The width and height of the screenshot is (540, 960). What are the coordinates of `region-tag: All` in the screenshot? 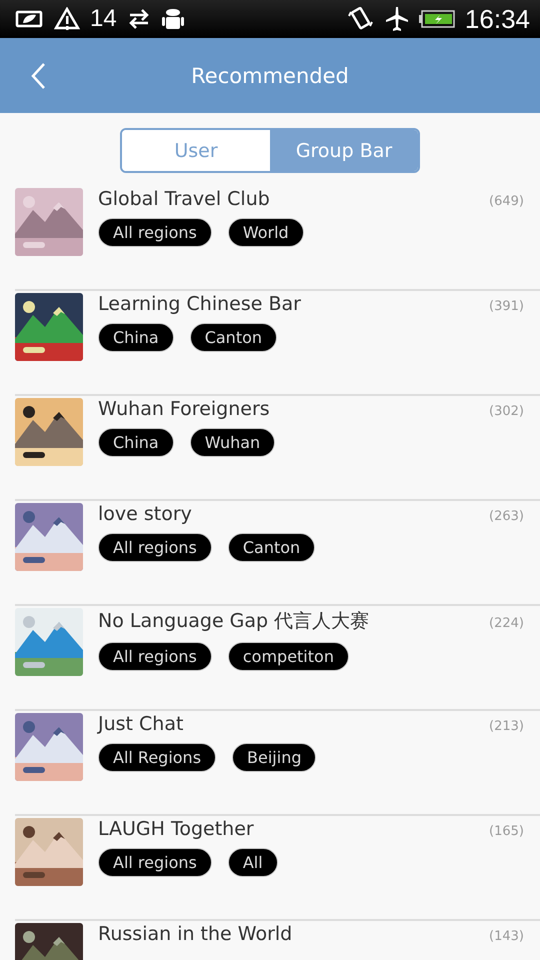 It's located at (253, 862).